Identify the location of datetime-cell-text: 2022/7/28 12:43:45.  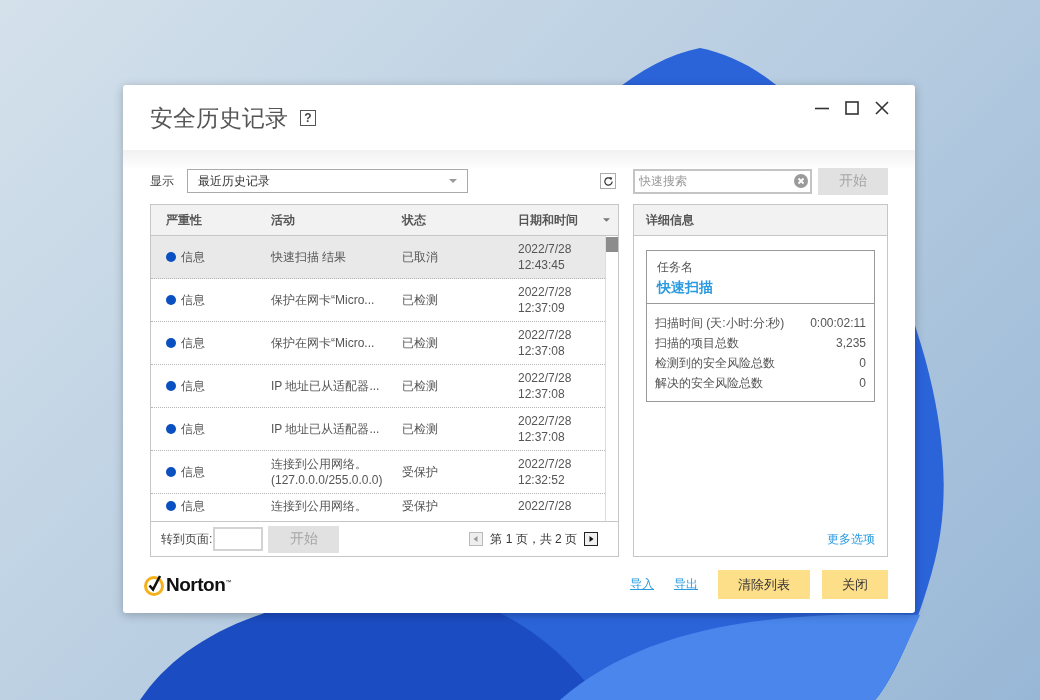
(545, 257).